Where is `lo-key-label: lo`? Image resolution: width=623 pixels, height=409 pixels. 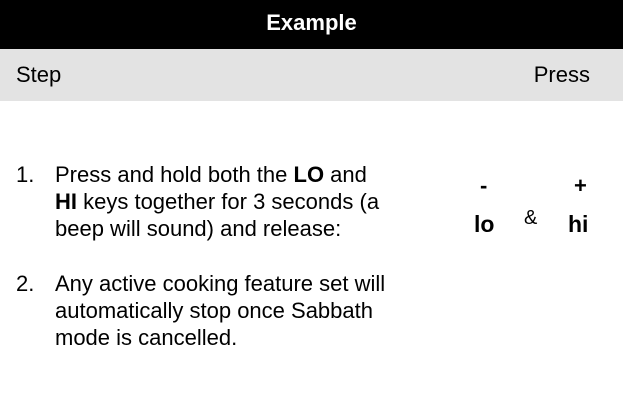
lo-key-label: lo is located at coordinates (484, 224).